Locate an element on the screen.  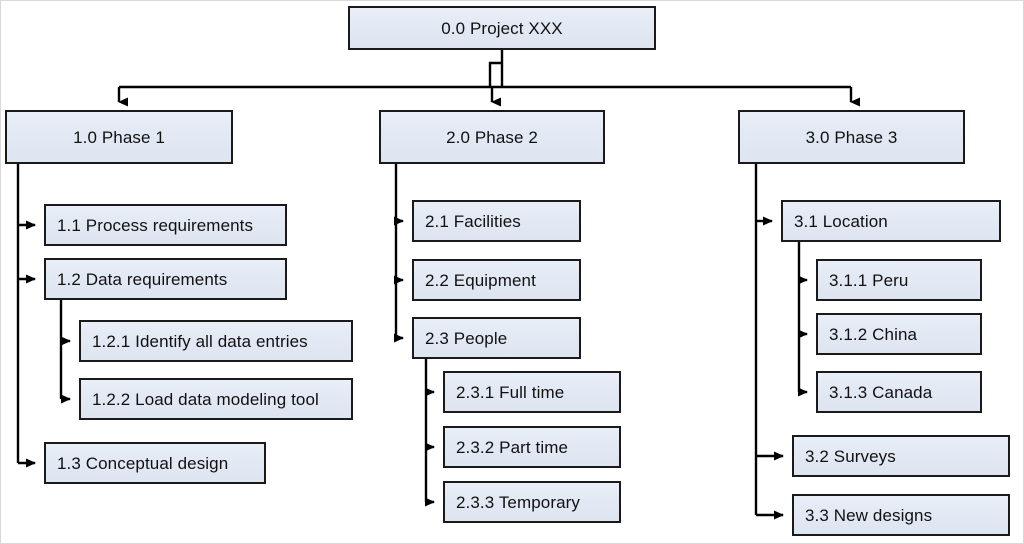
wbs-node-3-1-3: 3.1.3 Canada is located at coordinates (899, 392).